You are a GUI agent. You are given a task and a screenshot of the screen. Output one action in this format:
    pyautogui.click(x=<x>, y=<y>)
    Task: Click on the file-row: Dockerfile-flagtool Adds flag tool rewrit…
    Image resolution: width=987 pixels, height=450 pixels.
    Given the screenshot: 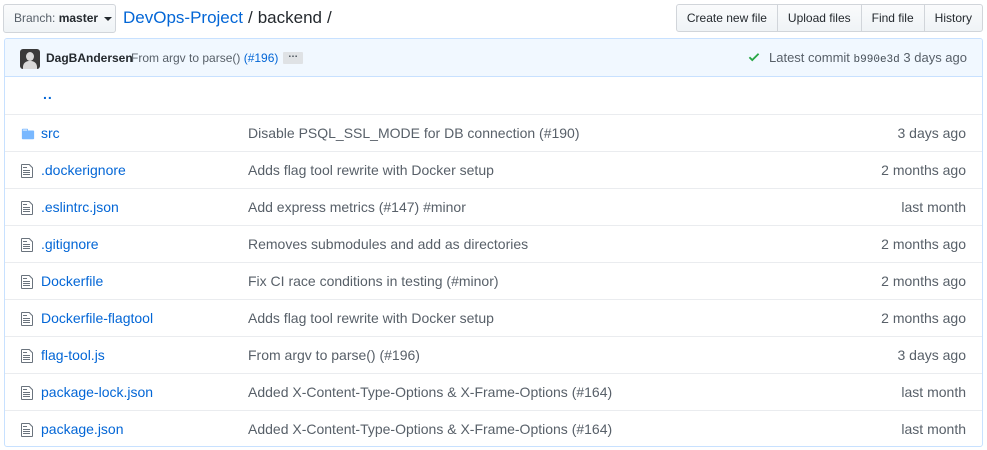 What is the action you would take?
    pyautogui.click(x=493, y=317)
    